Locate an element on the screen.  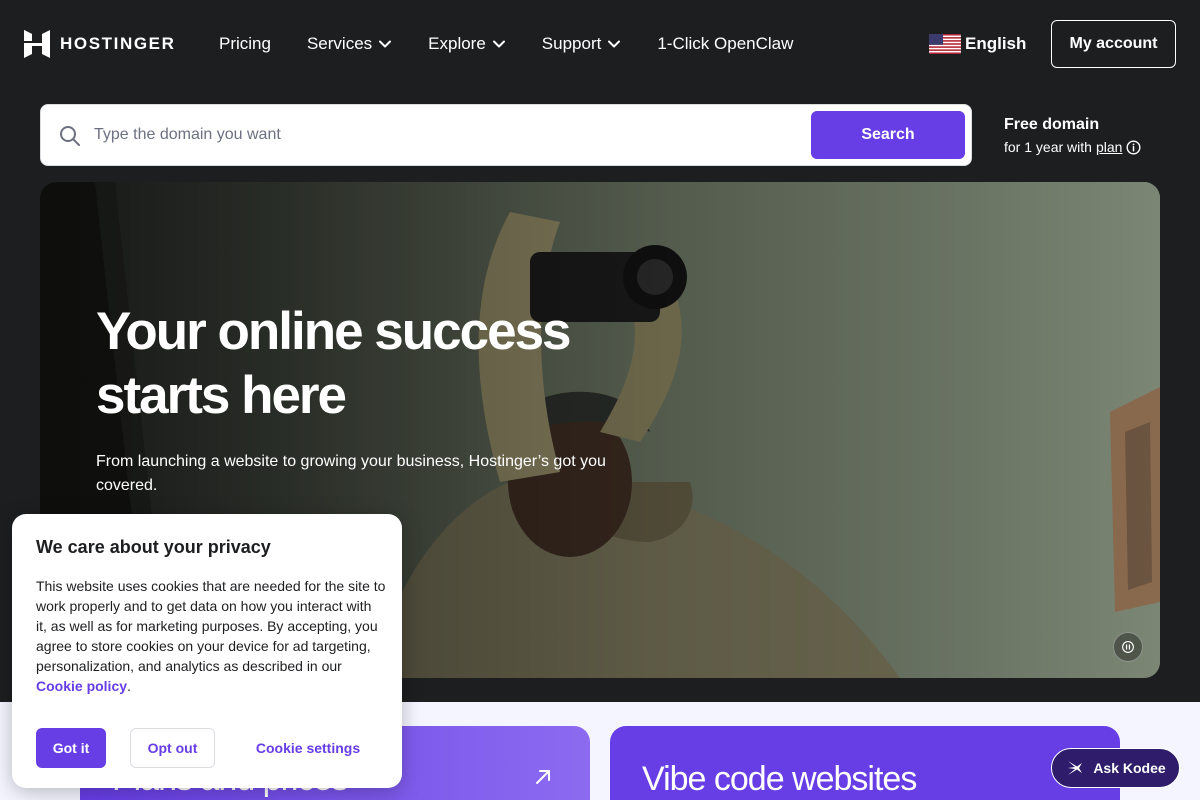
cookie-policy-link: Cookie policy is located at coordinates (81, 686).